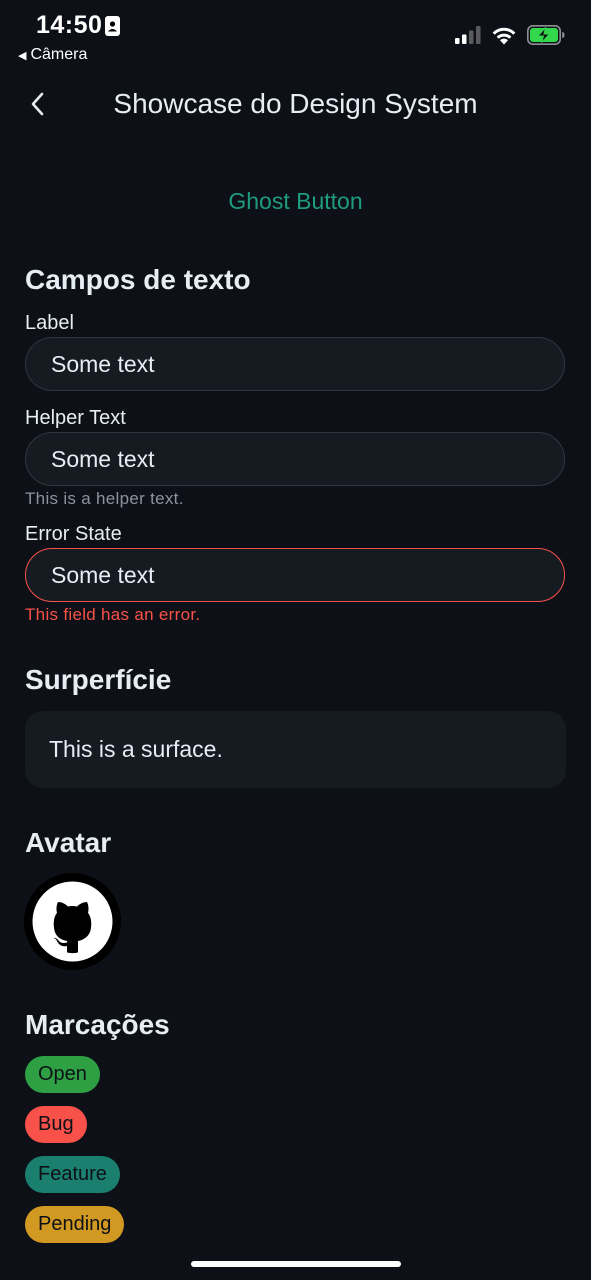 This screenshot has width=591, height=1280. I want to click on field-label: Error State, so click(73, 534).